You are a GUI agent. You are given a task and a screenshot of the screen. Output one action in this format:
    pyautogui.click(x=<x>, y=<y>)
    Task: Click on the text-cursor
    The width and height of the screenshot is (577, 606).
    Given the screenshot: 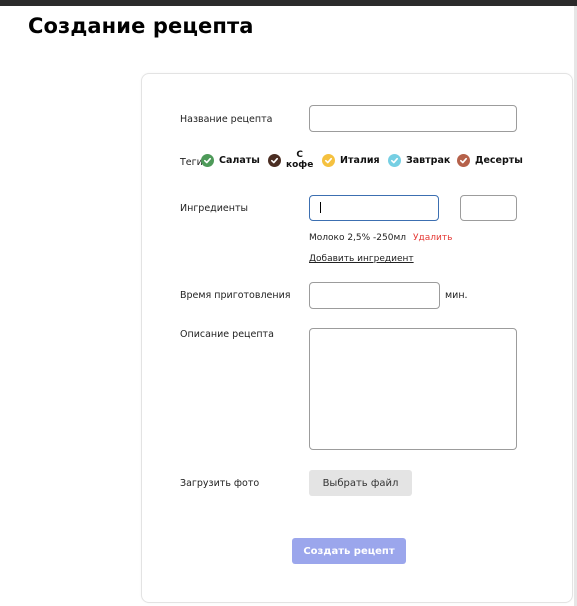 What is the action you would take?
    pyautogui.click(x=320, y=207)
    